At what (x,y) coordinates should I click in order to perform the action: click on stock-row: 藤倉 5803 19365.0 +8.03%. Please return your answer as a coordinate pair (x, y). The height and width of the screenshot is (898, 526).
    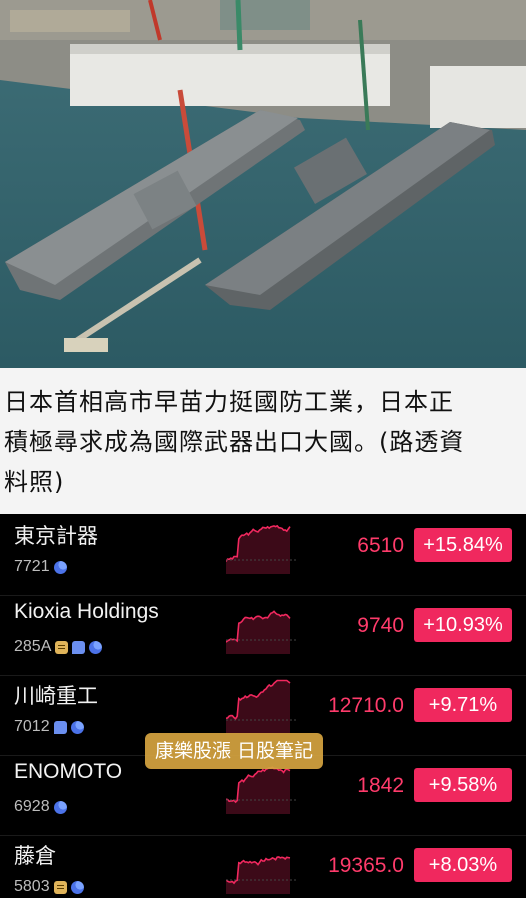
    Looking at the image, I should click on (263, 867).